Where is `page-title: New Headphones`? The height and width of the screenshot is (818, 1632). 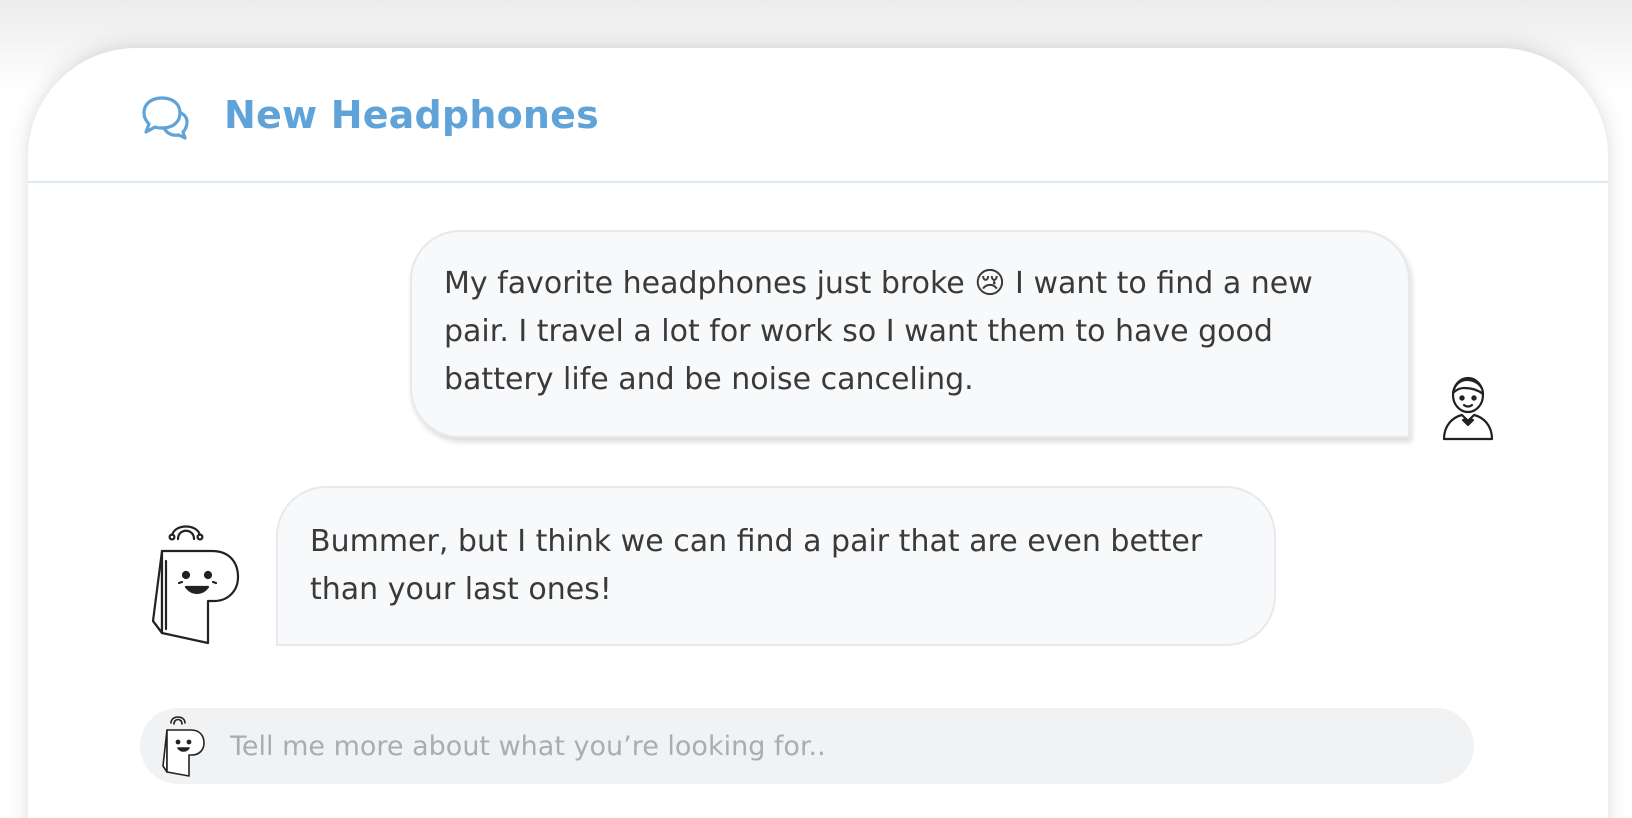 page-title: New Headphones is located at coordinates (411, 115).